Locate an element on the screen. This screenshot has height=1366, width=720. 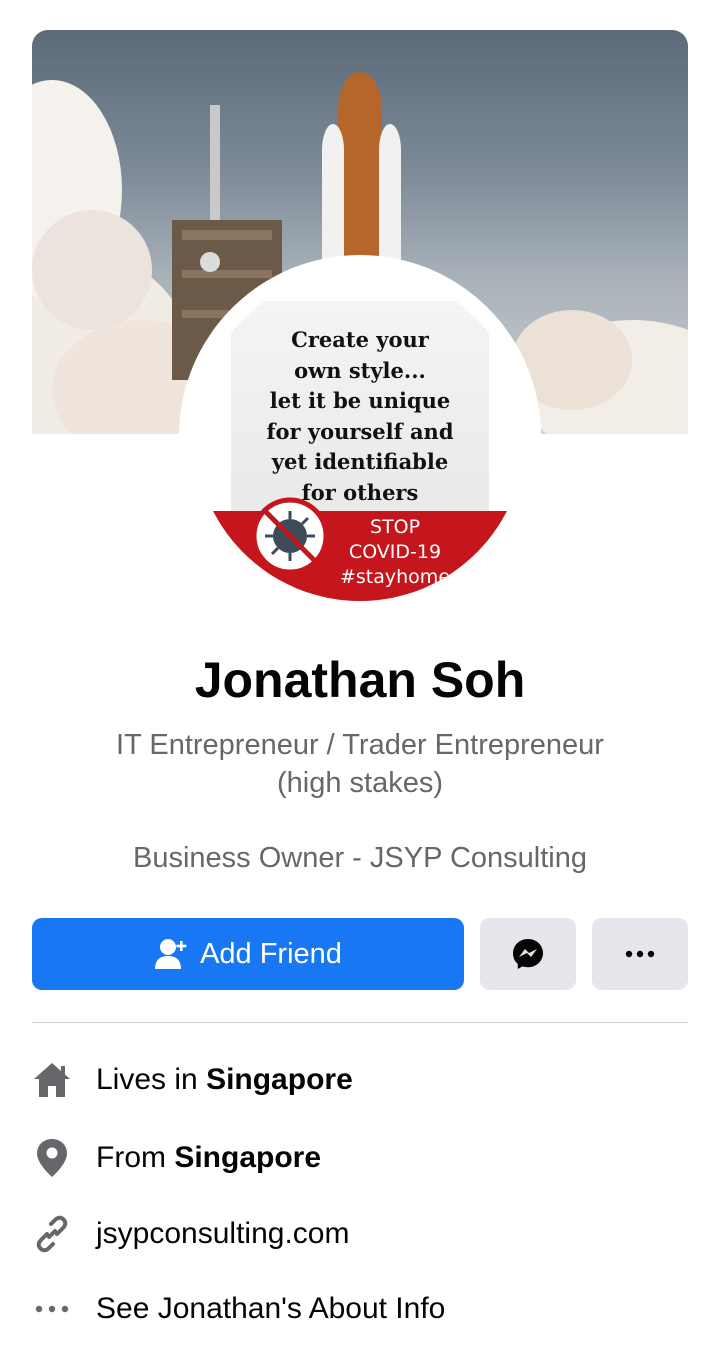
divider is located at coordinates (360, 1022).